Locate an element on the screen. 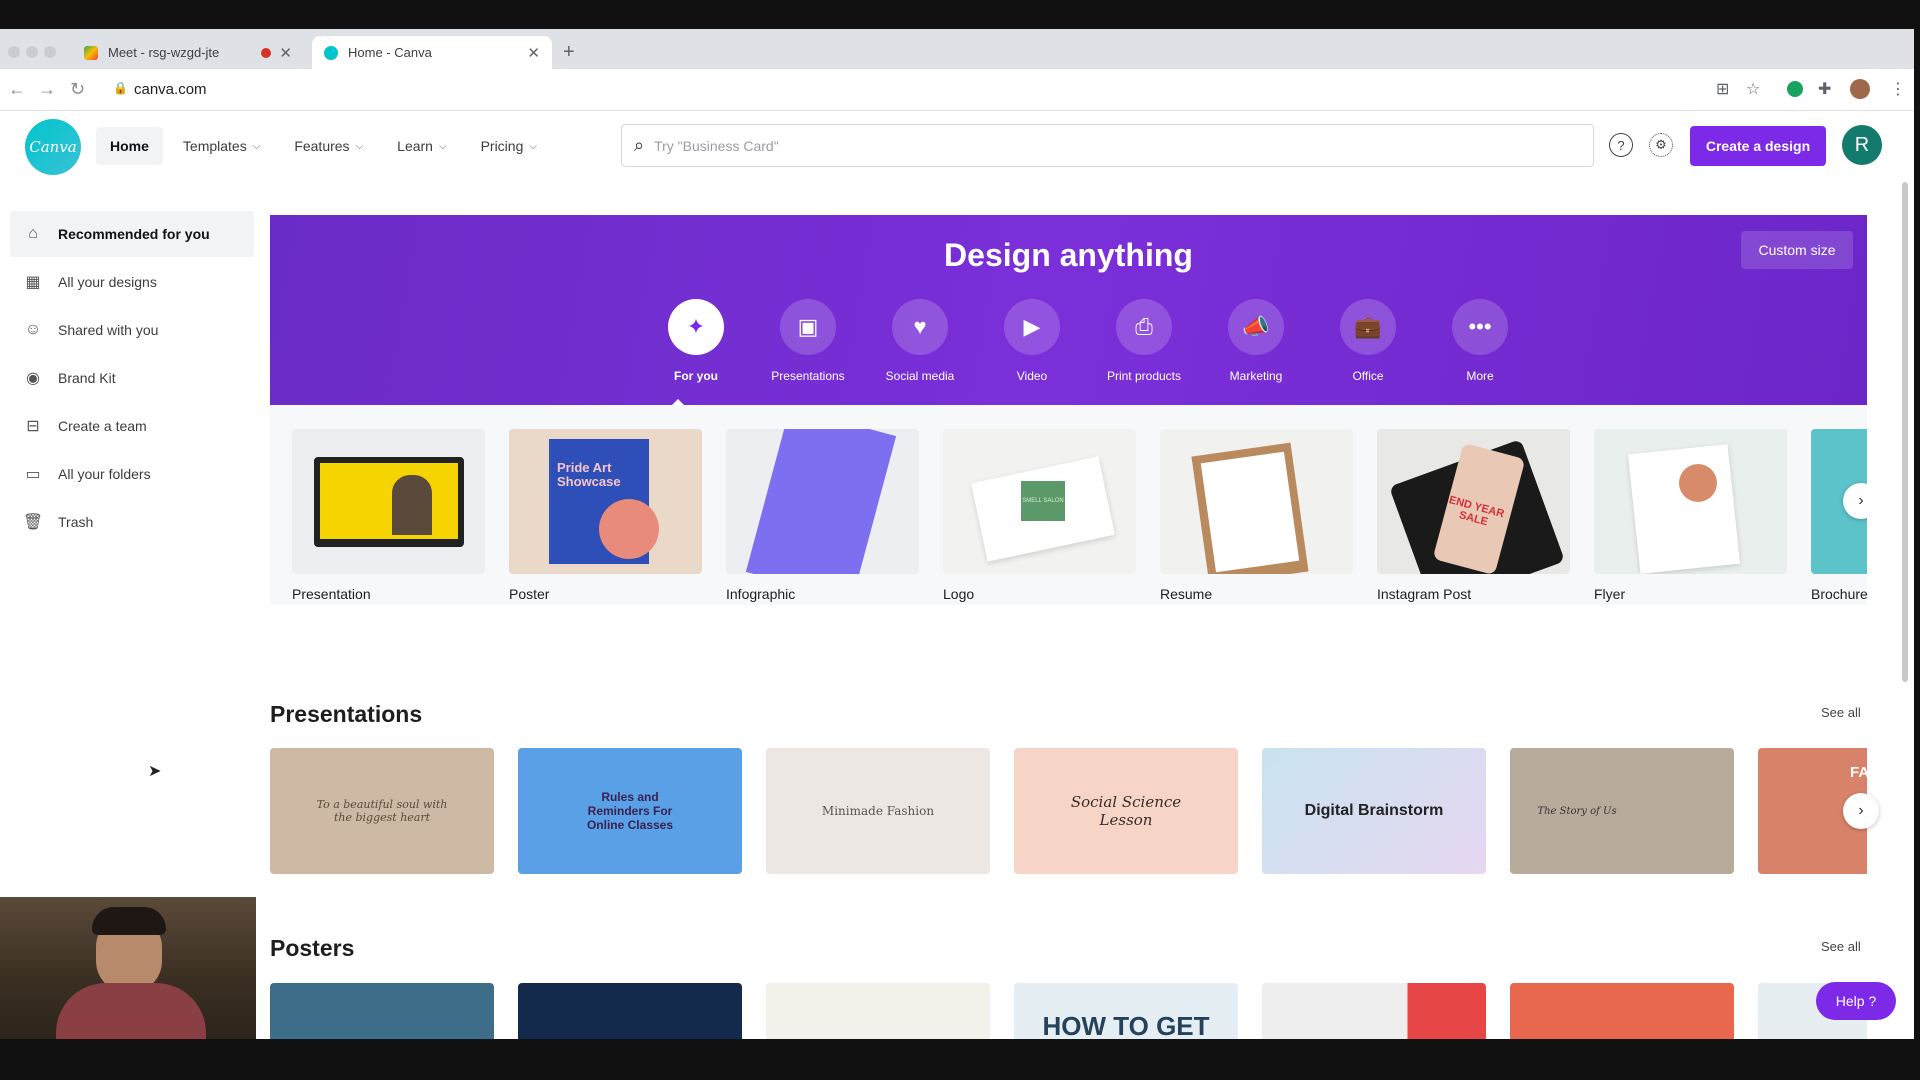 Image resolution: width=1920 pixels, height=1080 pixels. sidebar-item-folders: ▭ All your folders is located at coordinates (132, 474).